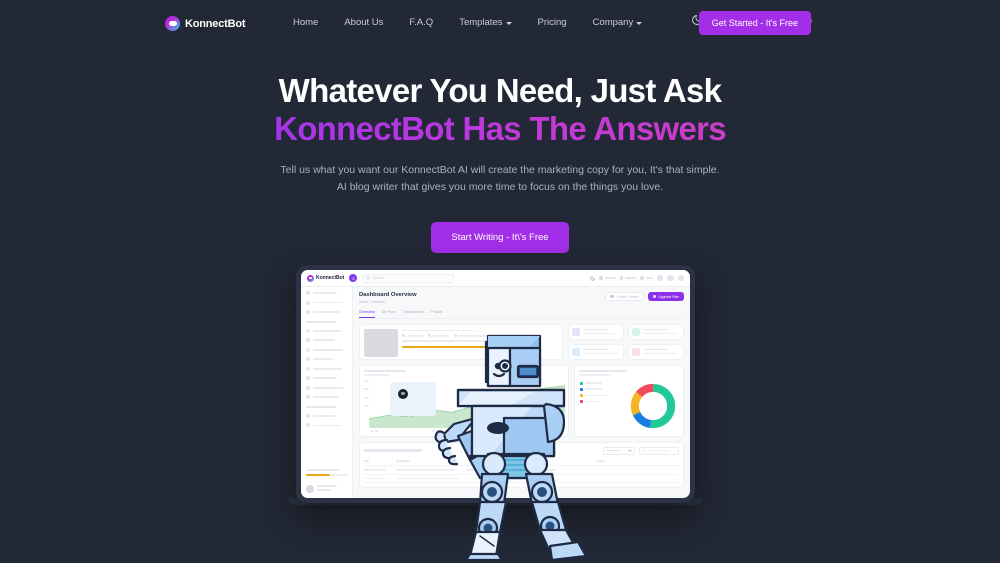  Describe the element at coordinates (327, 392) in the screenshot. I see `dashboard-sidebar` at that location.